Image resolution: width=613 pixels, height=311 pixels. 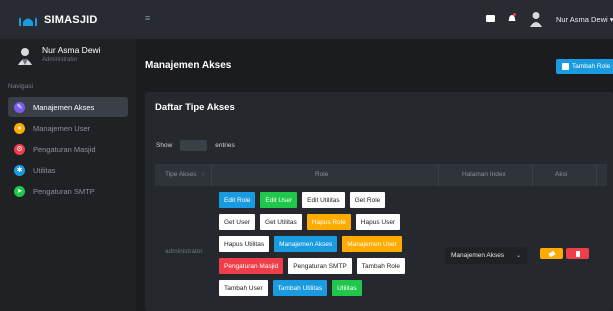 I want to click on role-badge: Hapus Utilitas, so click(x=244, y=244).